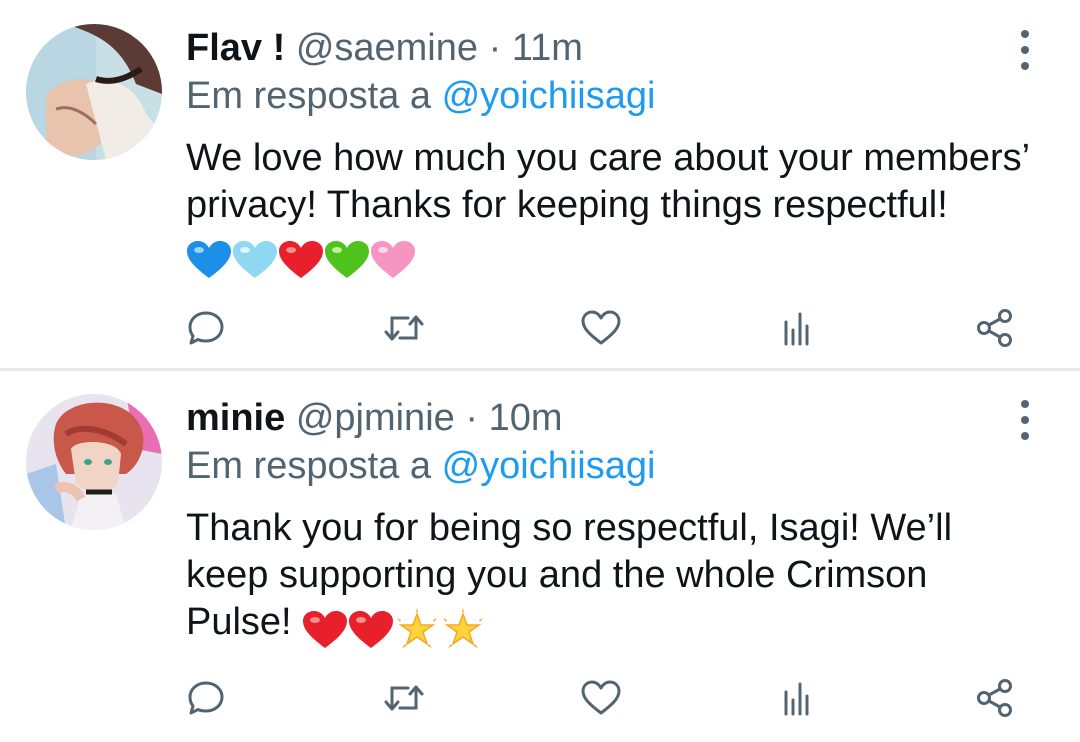 The width and height of the screenshot is (1080, 742). I want to click on tweet-header: Flav ! @saemine · 11m, so click(384, 48).